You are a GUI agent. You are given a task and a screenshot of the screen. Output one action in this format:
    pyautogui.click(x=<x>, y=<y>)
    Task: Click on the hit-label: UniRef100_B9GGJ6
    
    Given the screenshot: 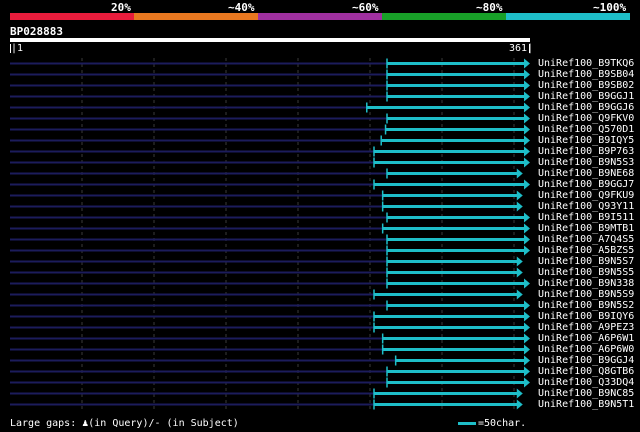 What is the action you would take?
    pyautogui.click(x=586, y=107)
    